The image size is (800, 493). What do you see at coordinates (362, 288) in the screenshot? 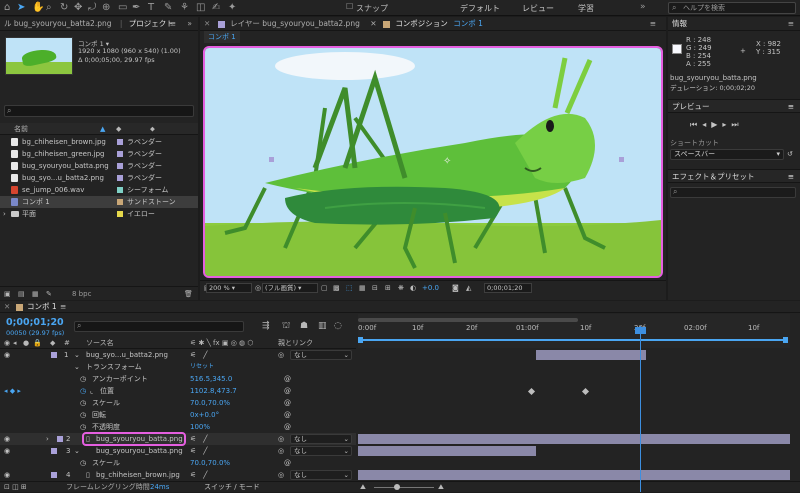
I see `grid-icon: ▦` at bounding box center [362, 288].